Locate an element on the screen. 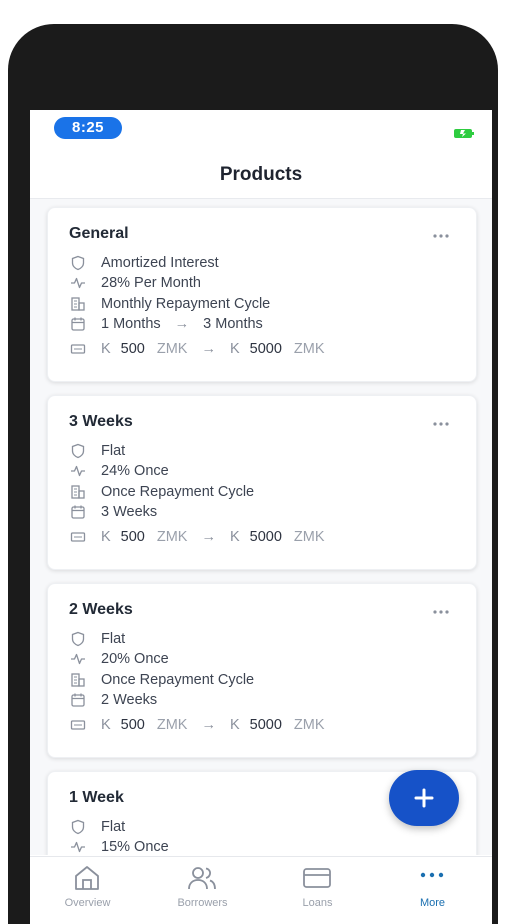 The image size is (506, 924). app-header: Products is located at coordinates (261, 172).